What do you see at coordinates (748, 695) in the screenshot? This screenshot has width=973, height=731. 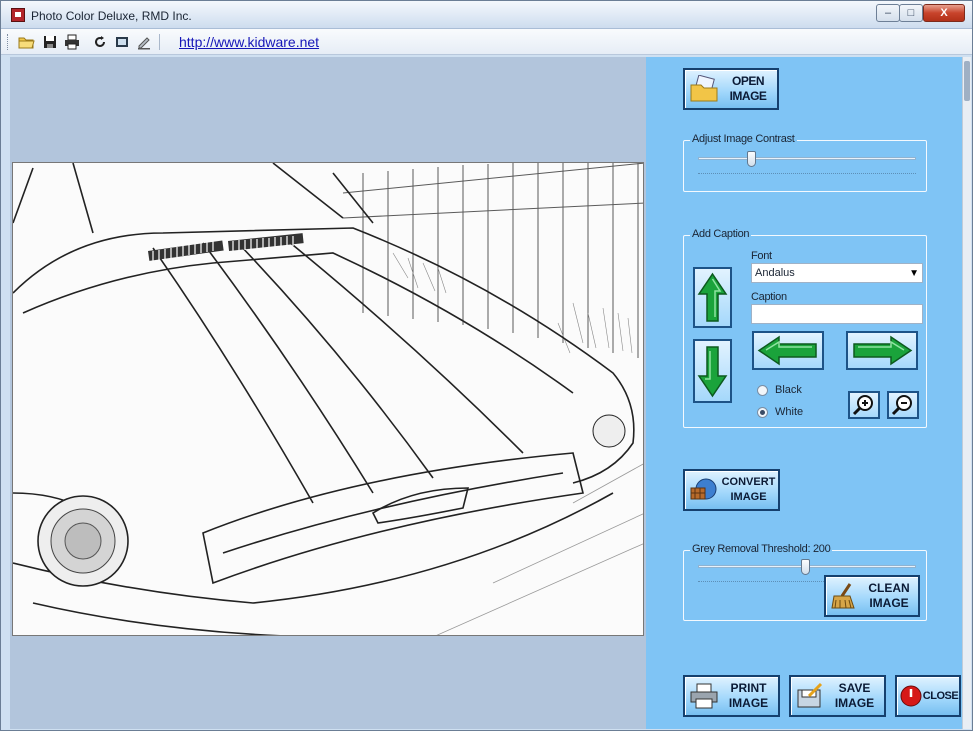 I see `print-image-label: Print Image` at bounding box center [748, 695].